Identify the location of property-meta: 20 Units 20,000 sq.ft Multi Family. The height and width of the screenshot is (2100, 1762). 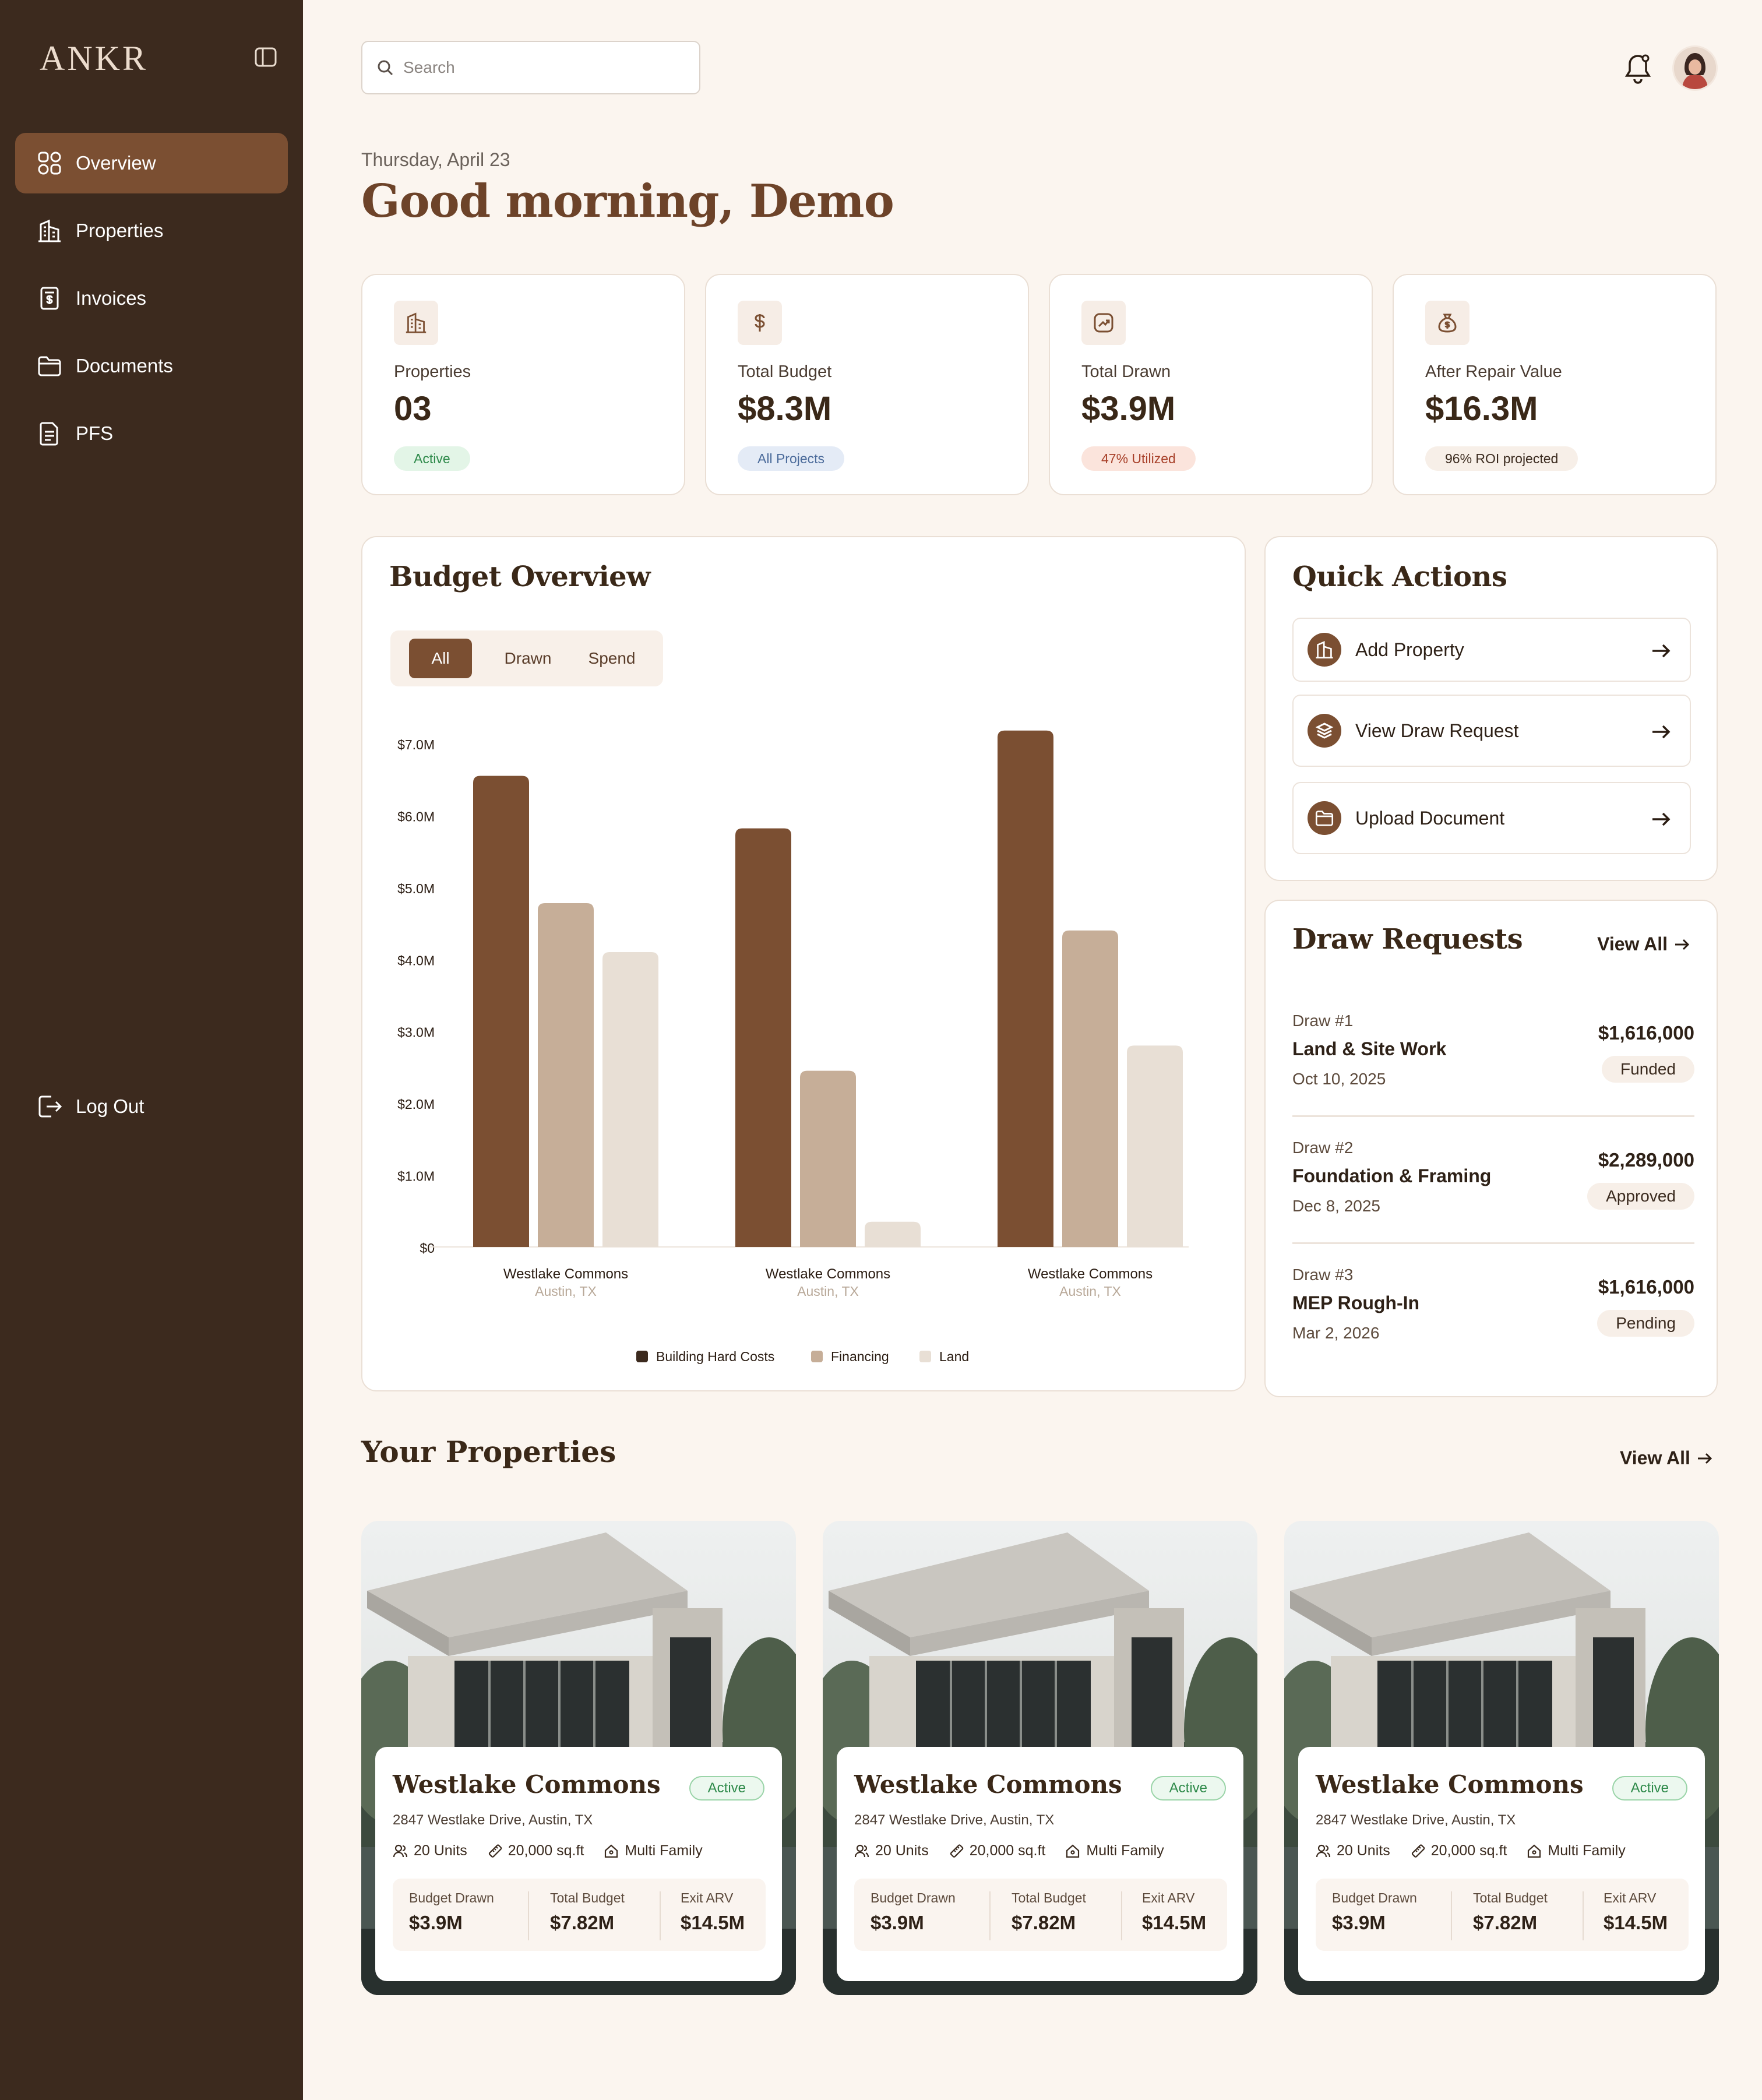
(1480, 1850).